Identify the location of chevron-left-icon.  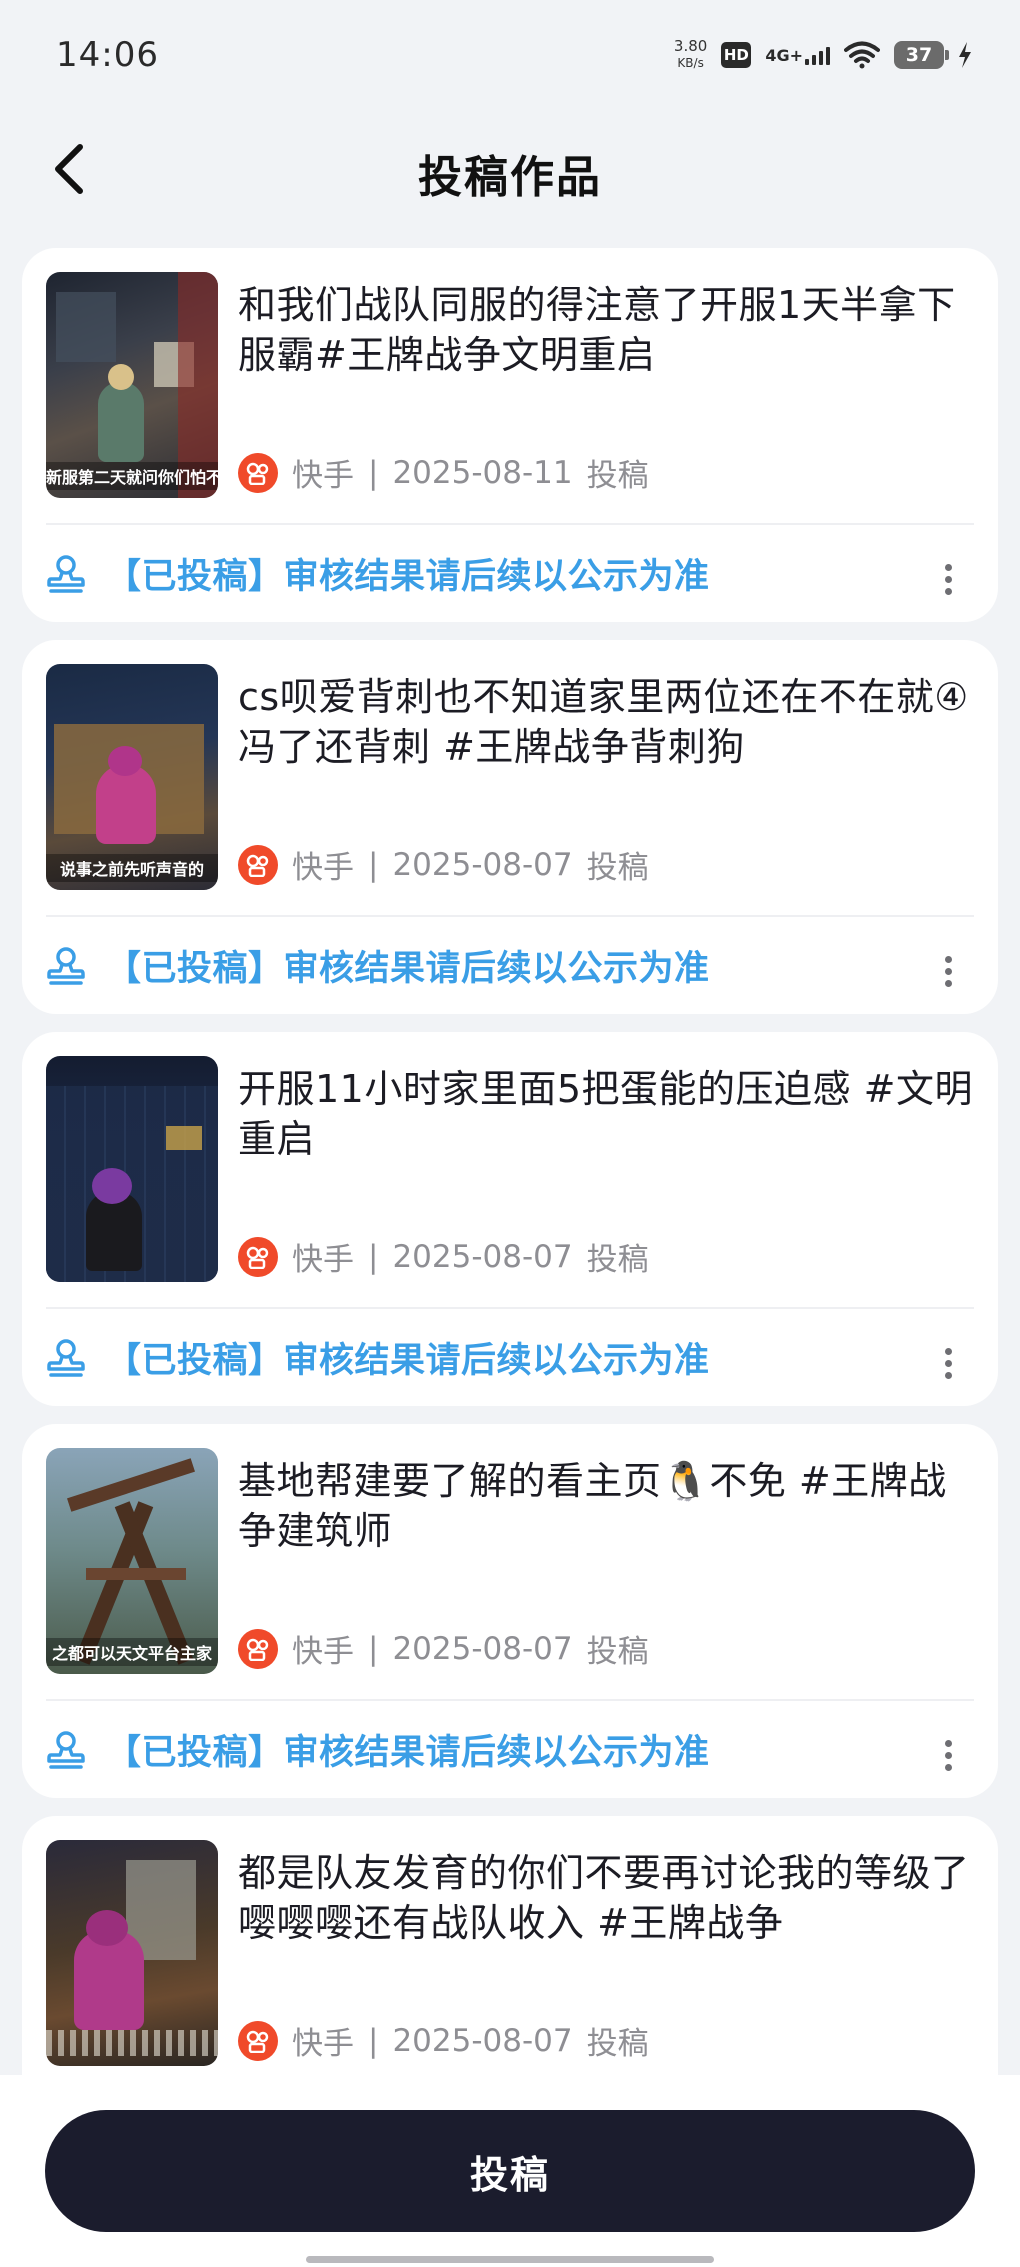
(69, 169).